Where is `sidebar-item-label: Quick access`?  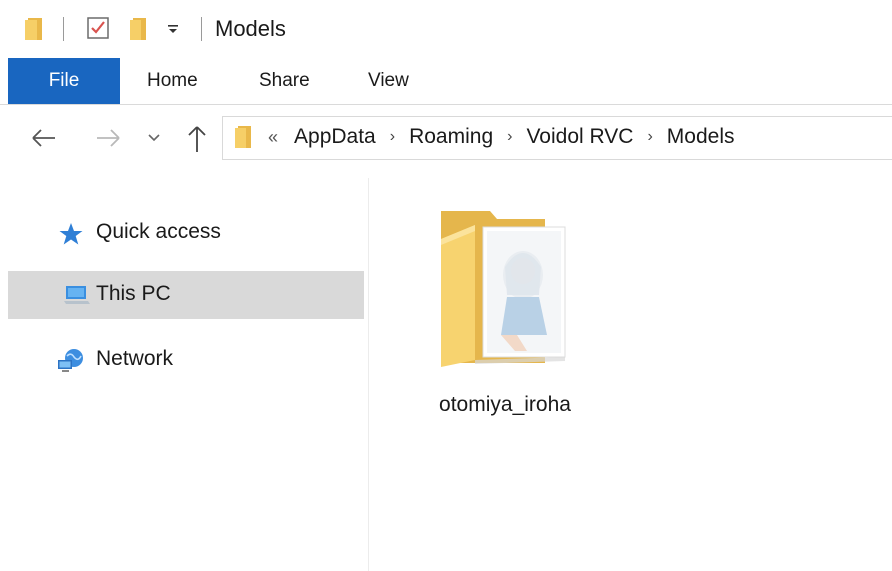 sidebar-item-label: Quick access is located at coordinates (158, 231).